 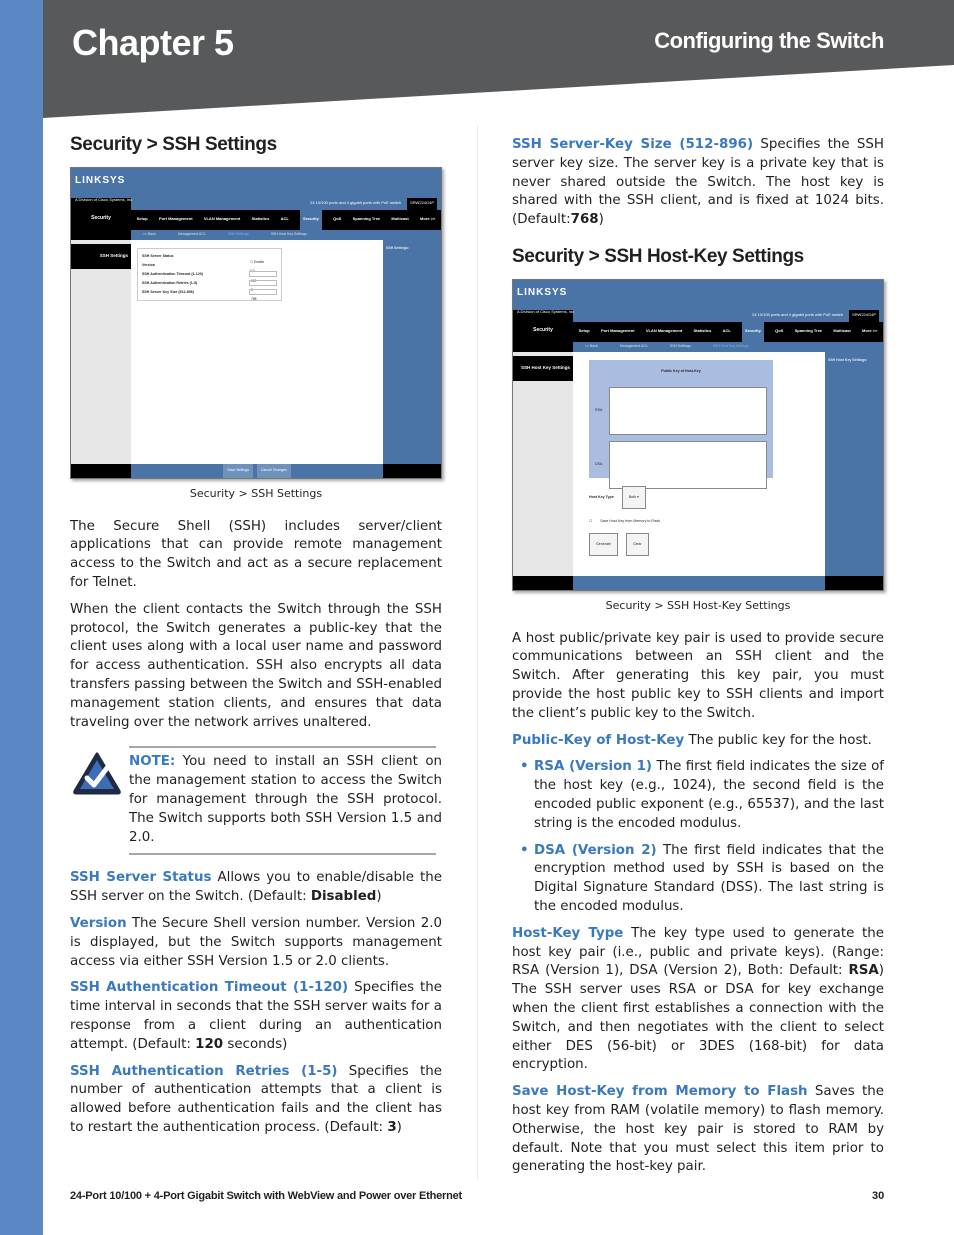 I want to click on ssh-server-status-checkbox: ☐ Enable, so click(x=263, y=258).